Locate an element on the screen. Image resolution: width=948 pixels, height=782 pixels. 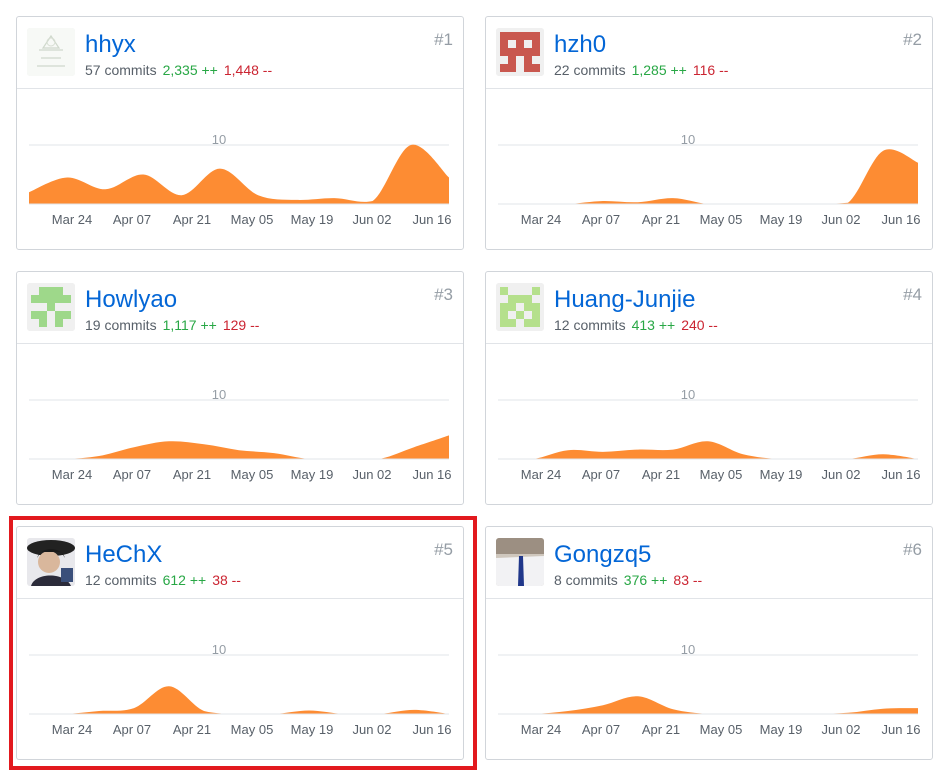
contributor-username-link: Huang-Junjie is located at coordinates (624, 300).